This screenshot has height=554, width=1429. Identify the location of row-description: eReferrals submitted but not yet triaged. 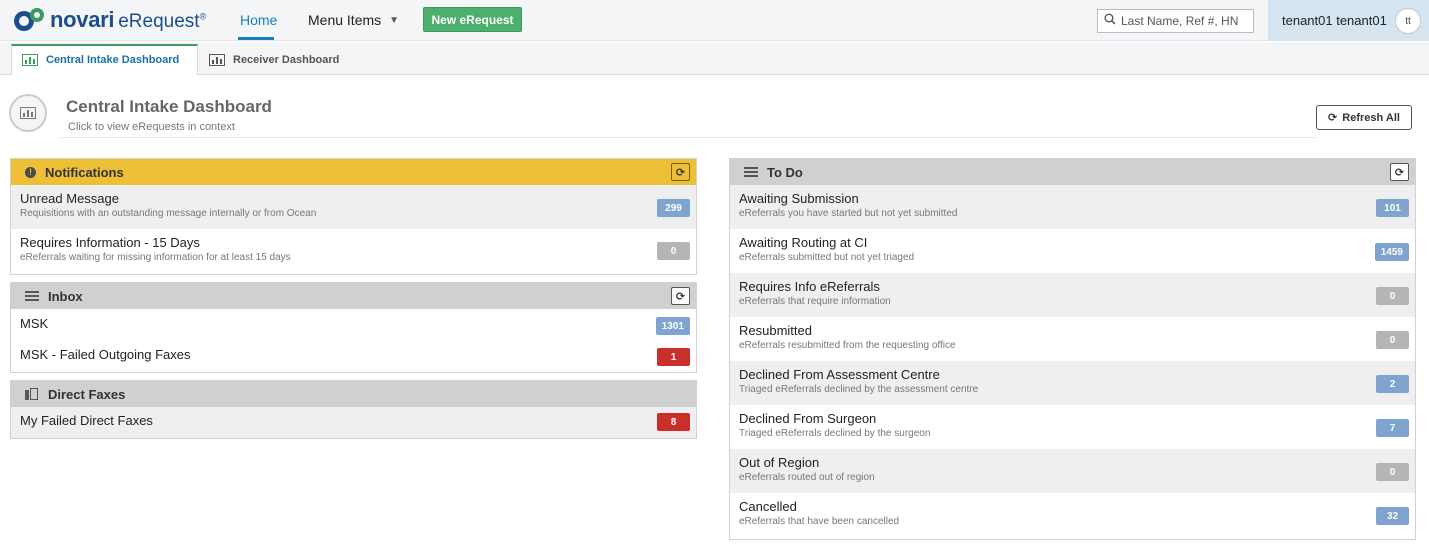
(827, 257).